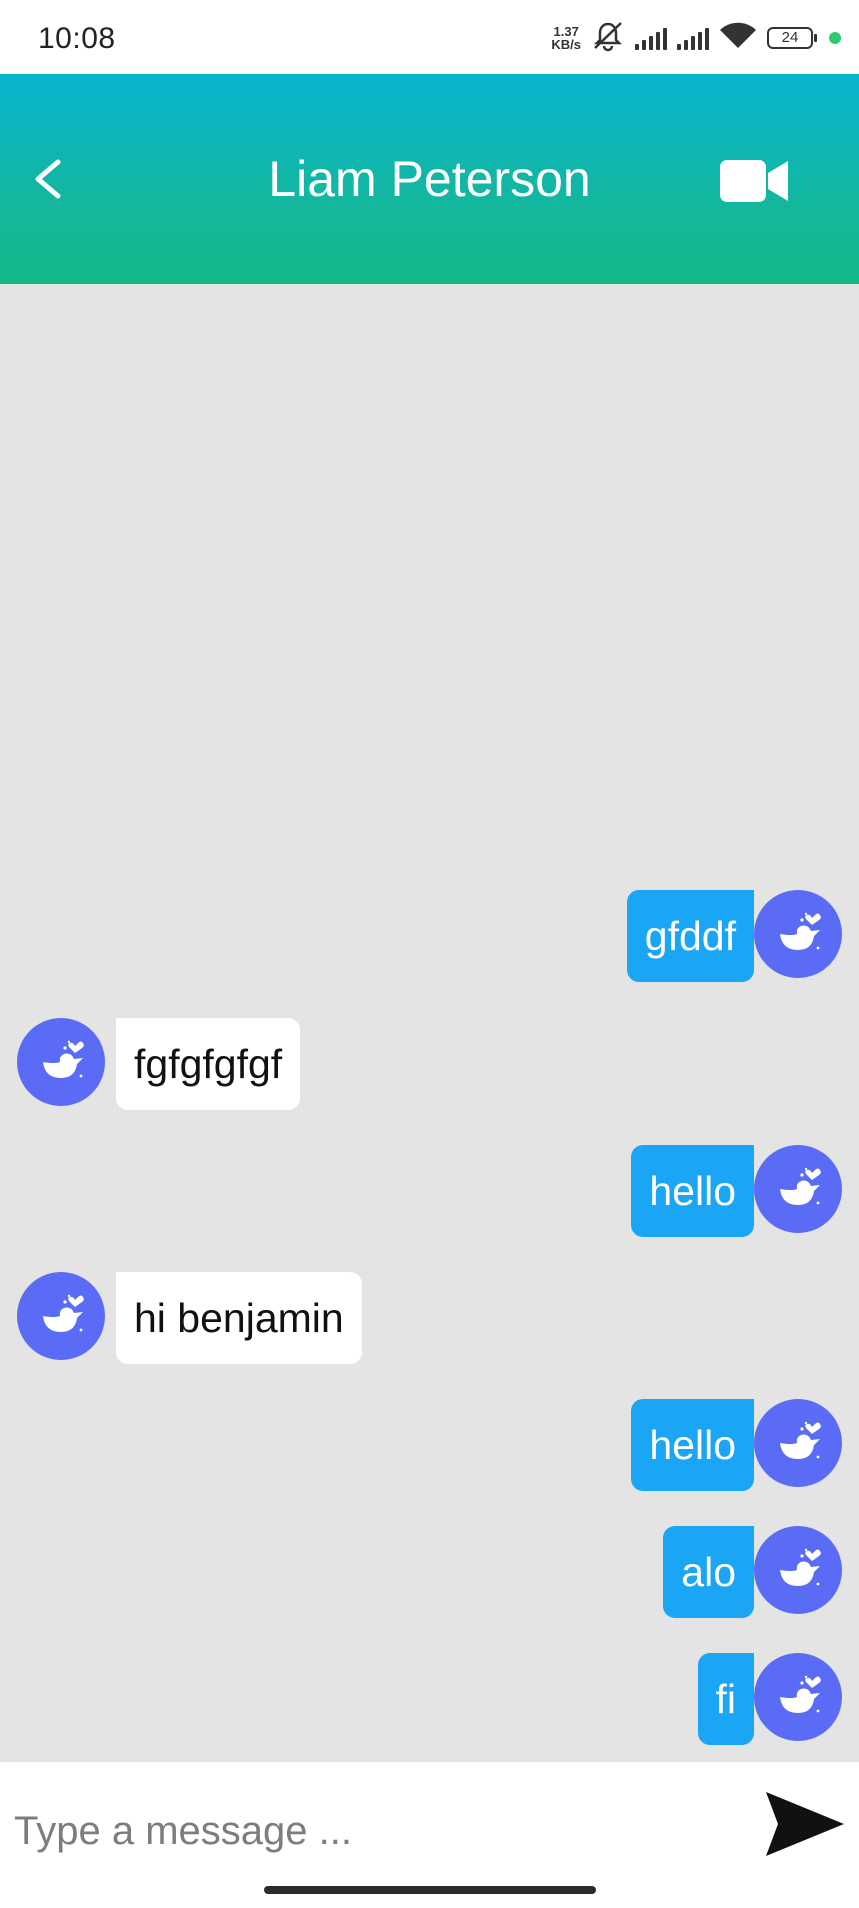  I want to click on chat-header: Liam Peterson, so click(429, 179).